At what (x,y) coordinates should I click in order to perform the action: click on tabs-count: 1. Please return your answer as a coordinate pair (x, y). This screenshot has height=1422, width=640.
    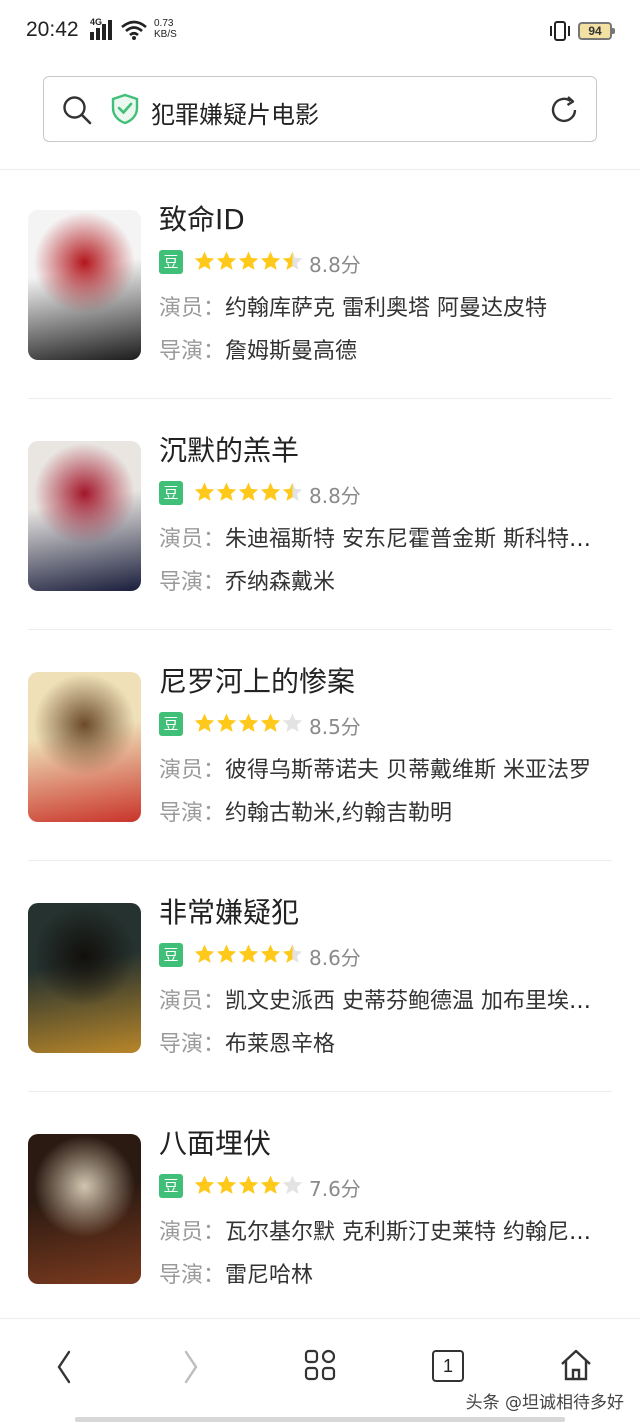
    Looking at the image, I should click on (447, 1366).